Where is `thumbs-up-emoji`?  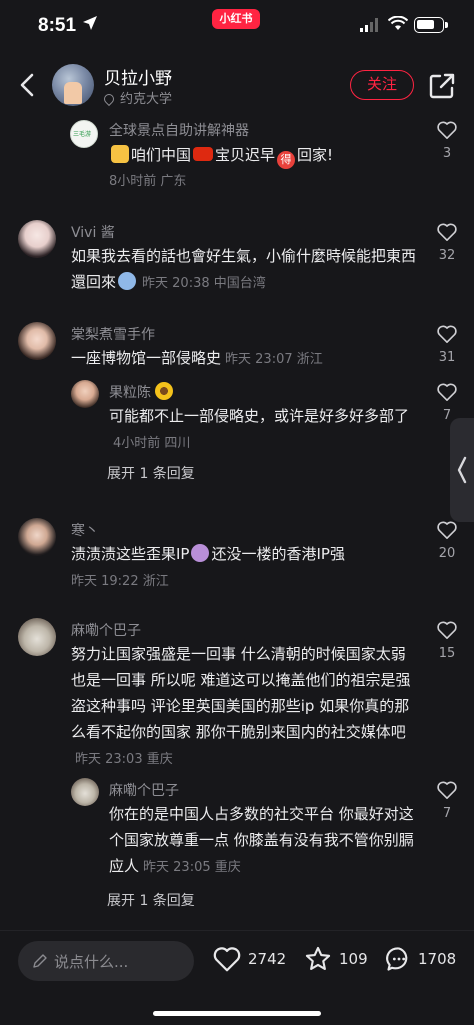 thumbs-up-emoji is located at coordinates (120, 154).